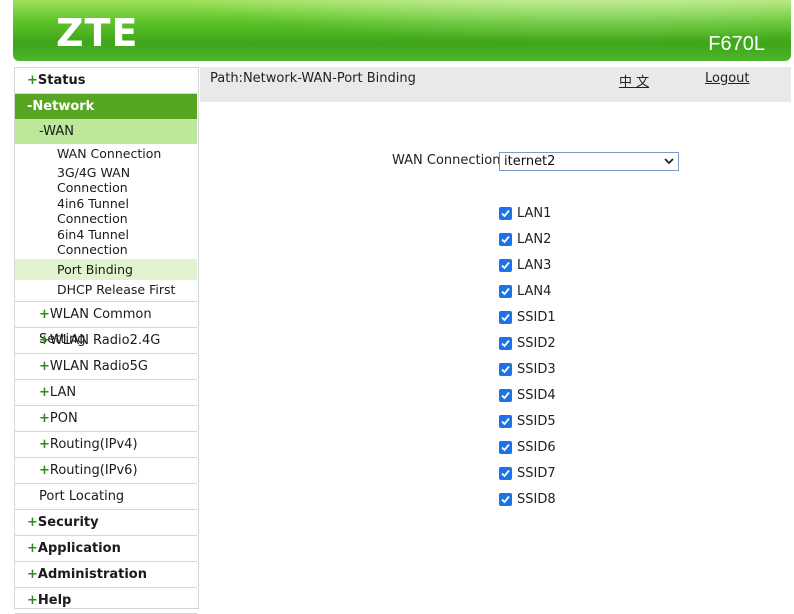  What do you see at coordinates (79, 548) in the screenshot?
I see `sidebar-item-label: Application` at bounding box center [79, 548].